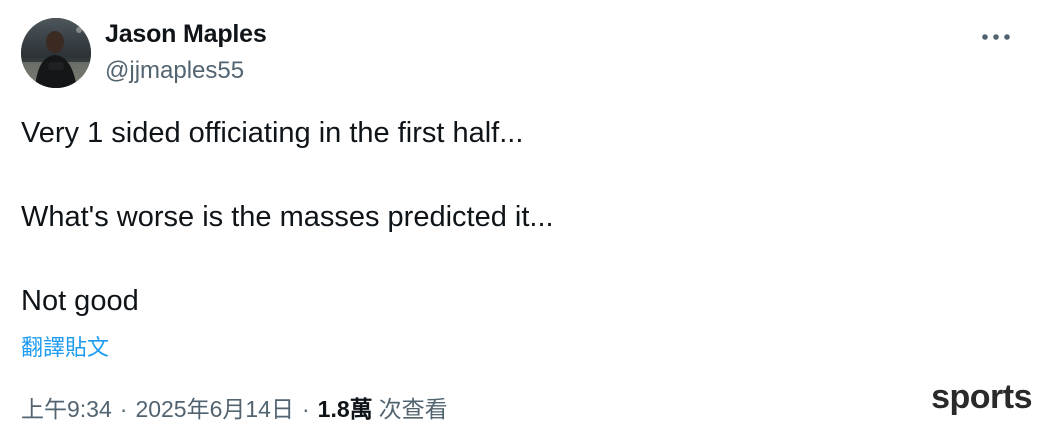 This screenshot has height=430, width=1046. Describe the element at coordinates (186, 34) in the screenshot. I see `author-display-name: Jason Maples` at that location.